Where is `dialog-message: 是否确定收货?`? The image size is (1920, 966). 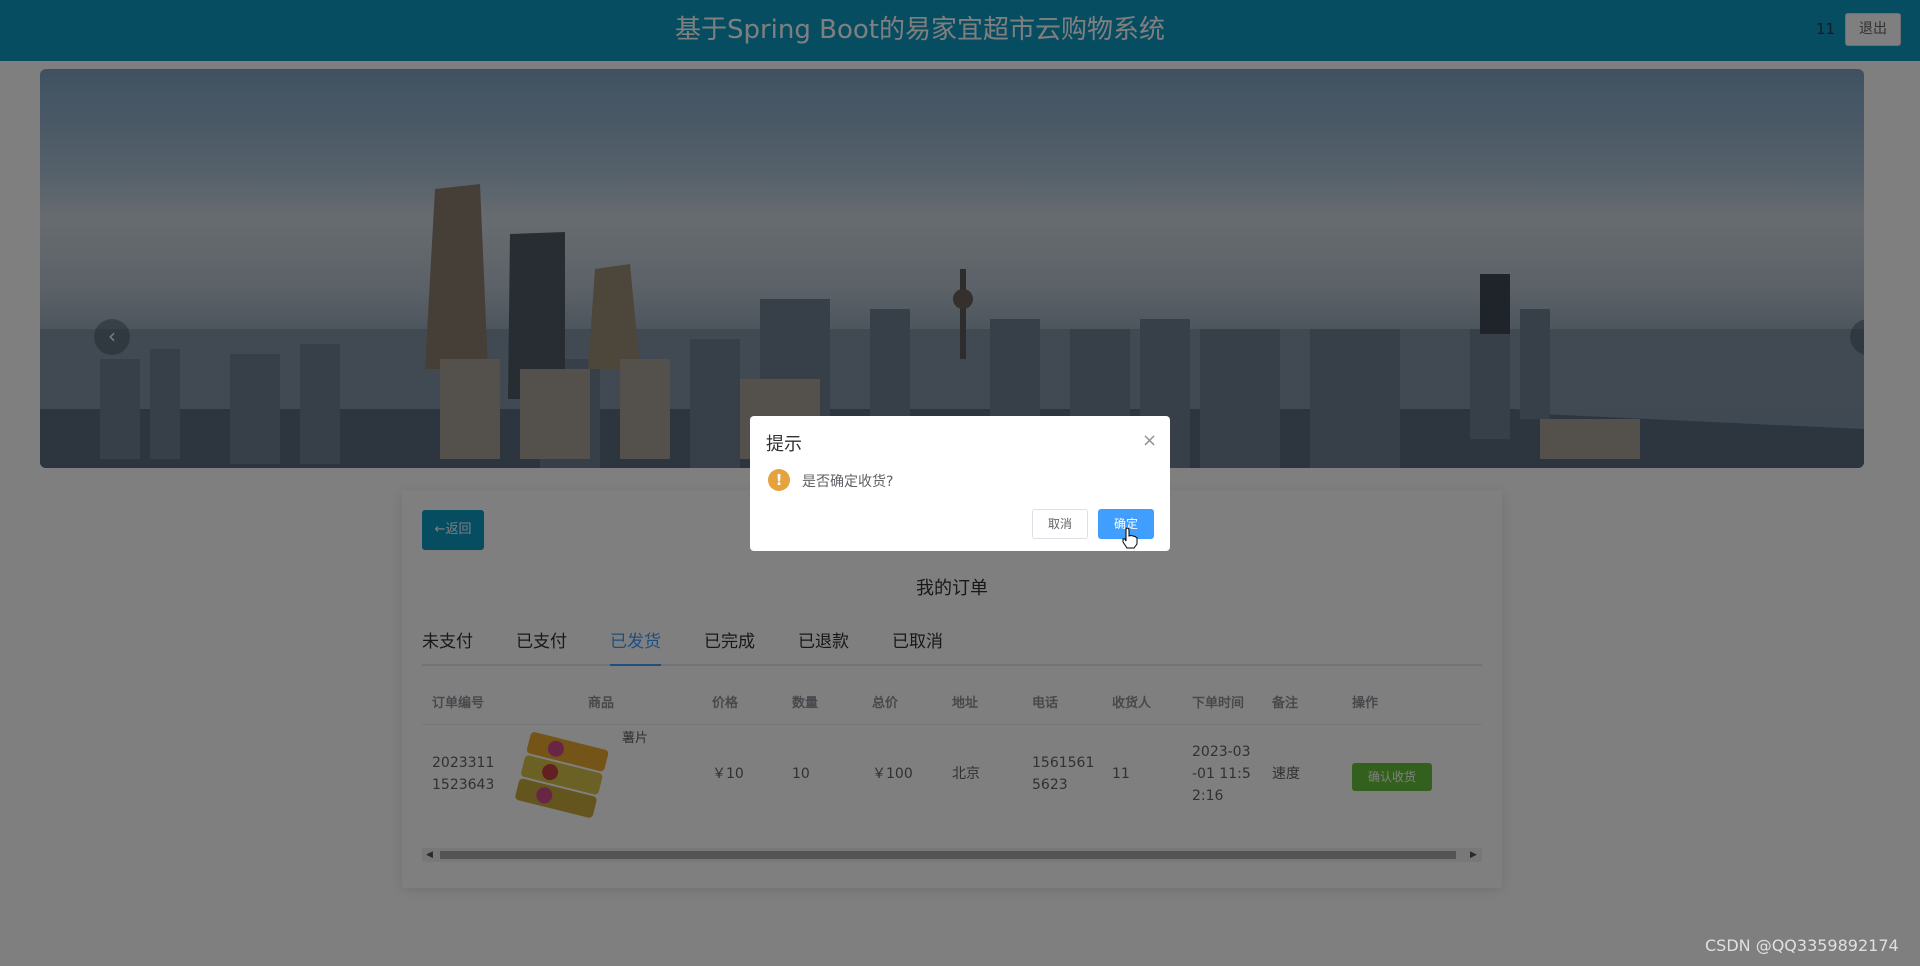
dialog-message: 是否确定收货? is located at coordinates (848, 482).